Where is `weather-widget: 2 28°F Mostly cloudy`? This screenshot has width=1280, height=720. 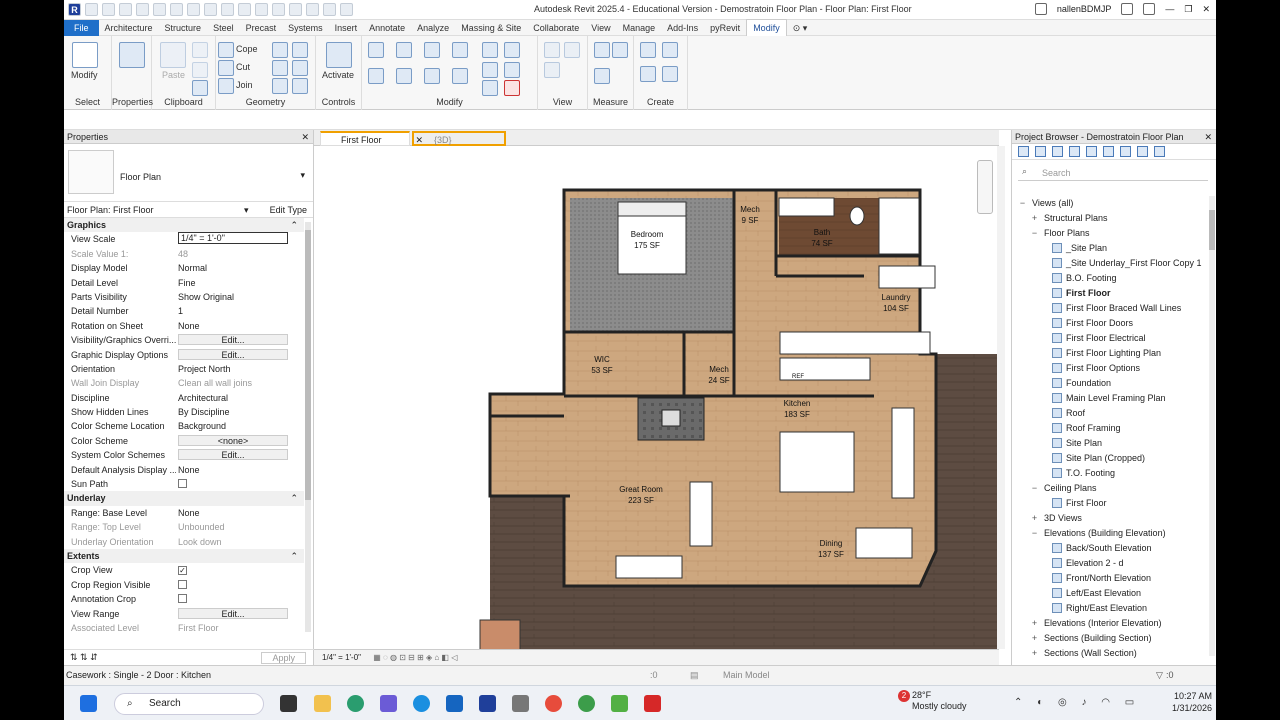 weather-widget: 2 28°F Mostly cloudy is located at coordinates (928, 701).